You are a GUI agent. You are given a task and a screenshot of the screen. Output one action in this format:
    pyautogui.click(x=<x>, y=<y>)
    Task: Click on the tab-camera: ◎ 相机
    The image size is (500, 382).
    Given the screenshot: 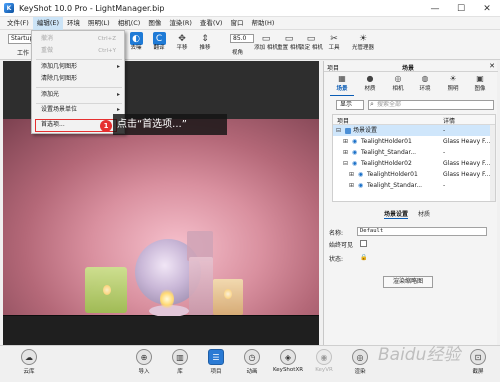 What is the action you would take?
    pyautogui.click(x=398, y=85)
    